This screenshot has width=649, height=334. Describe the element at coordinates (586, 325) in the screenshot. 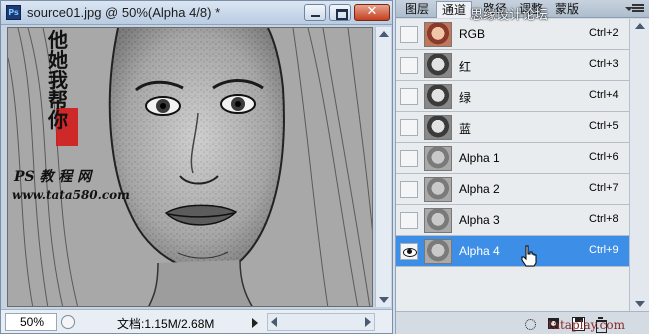

I see `watermark-bottom: tataplay.com` at that location.